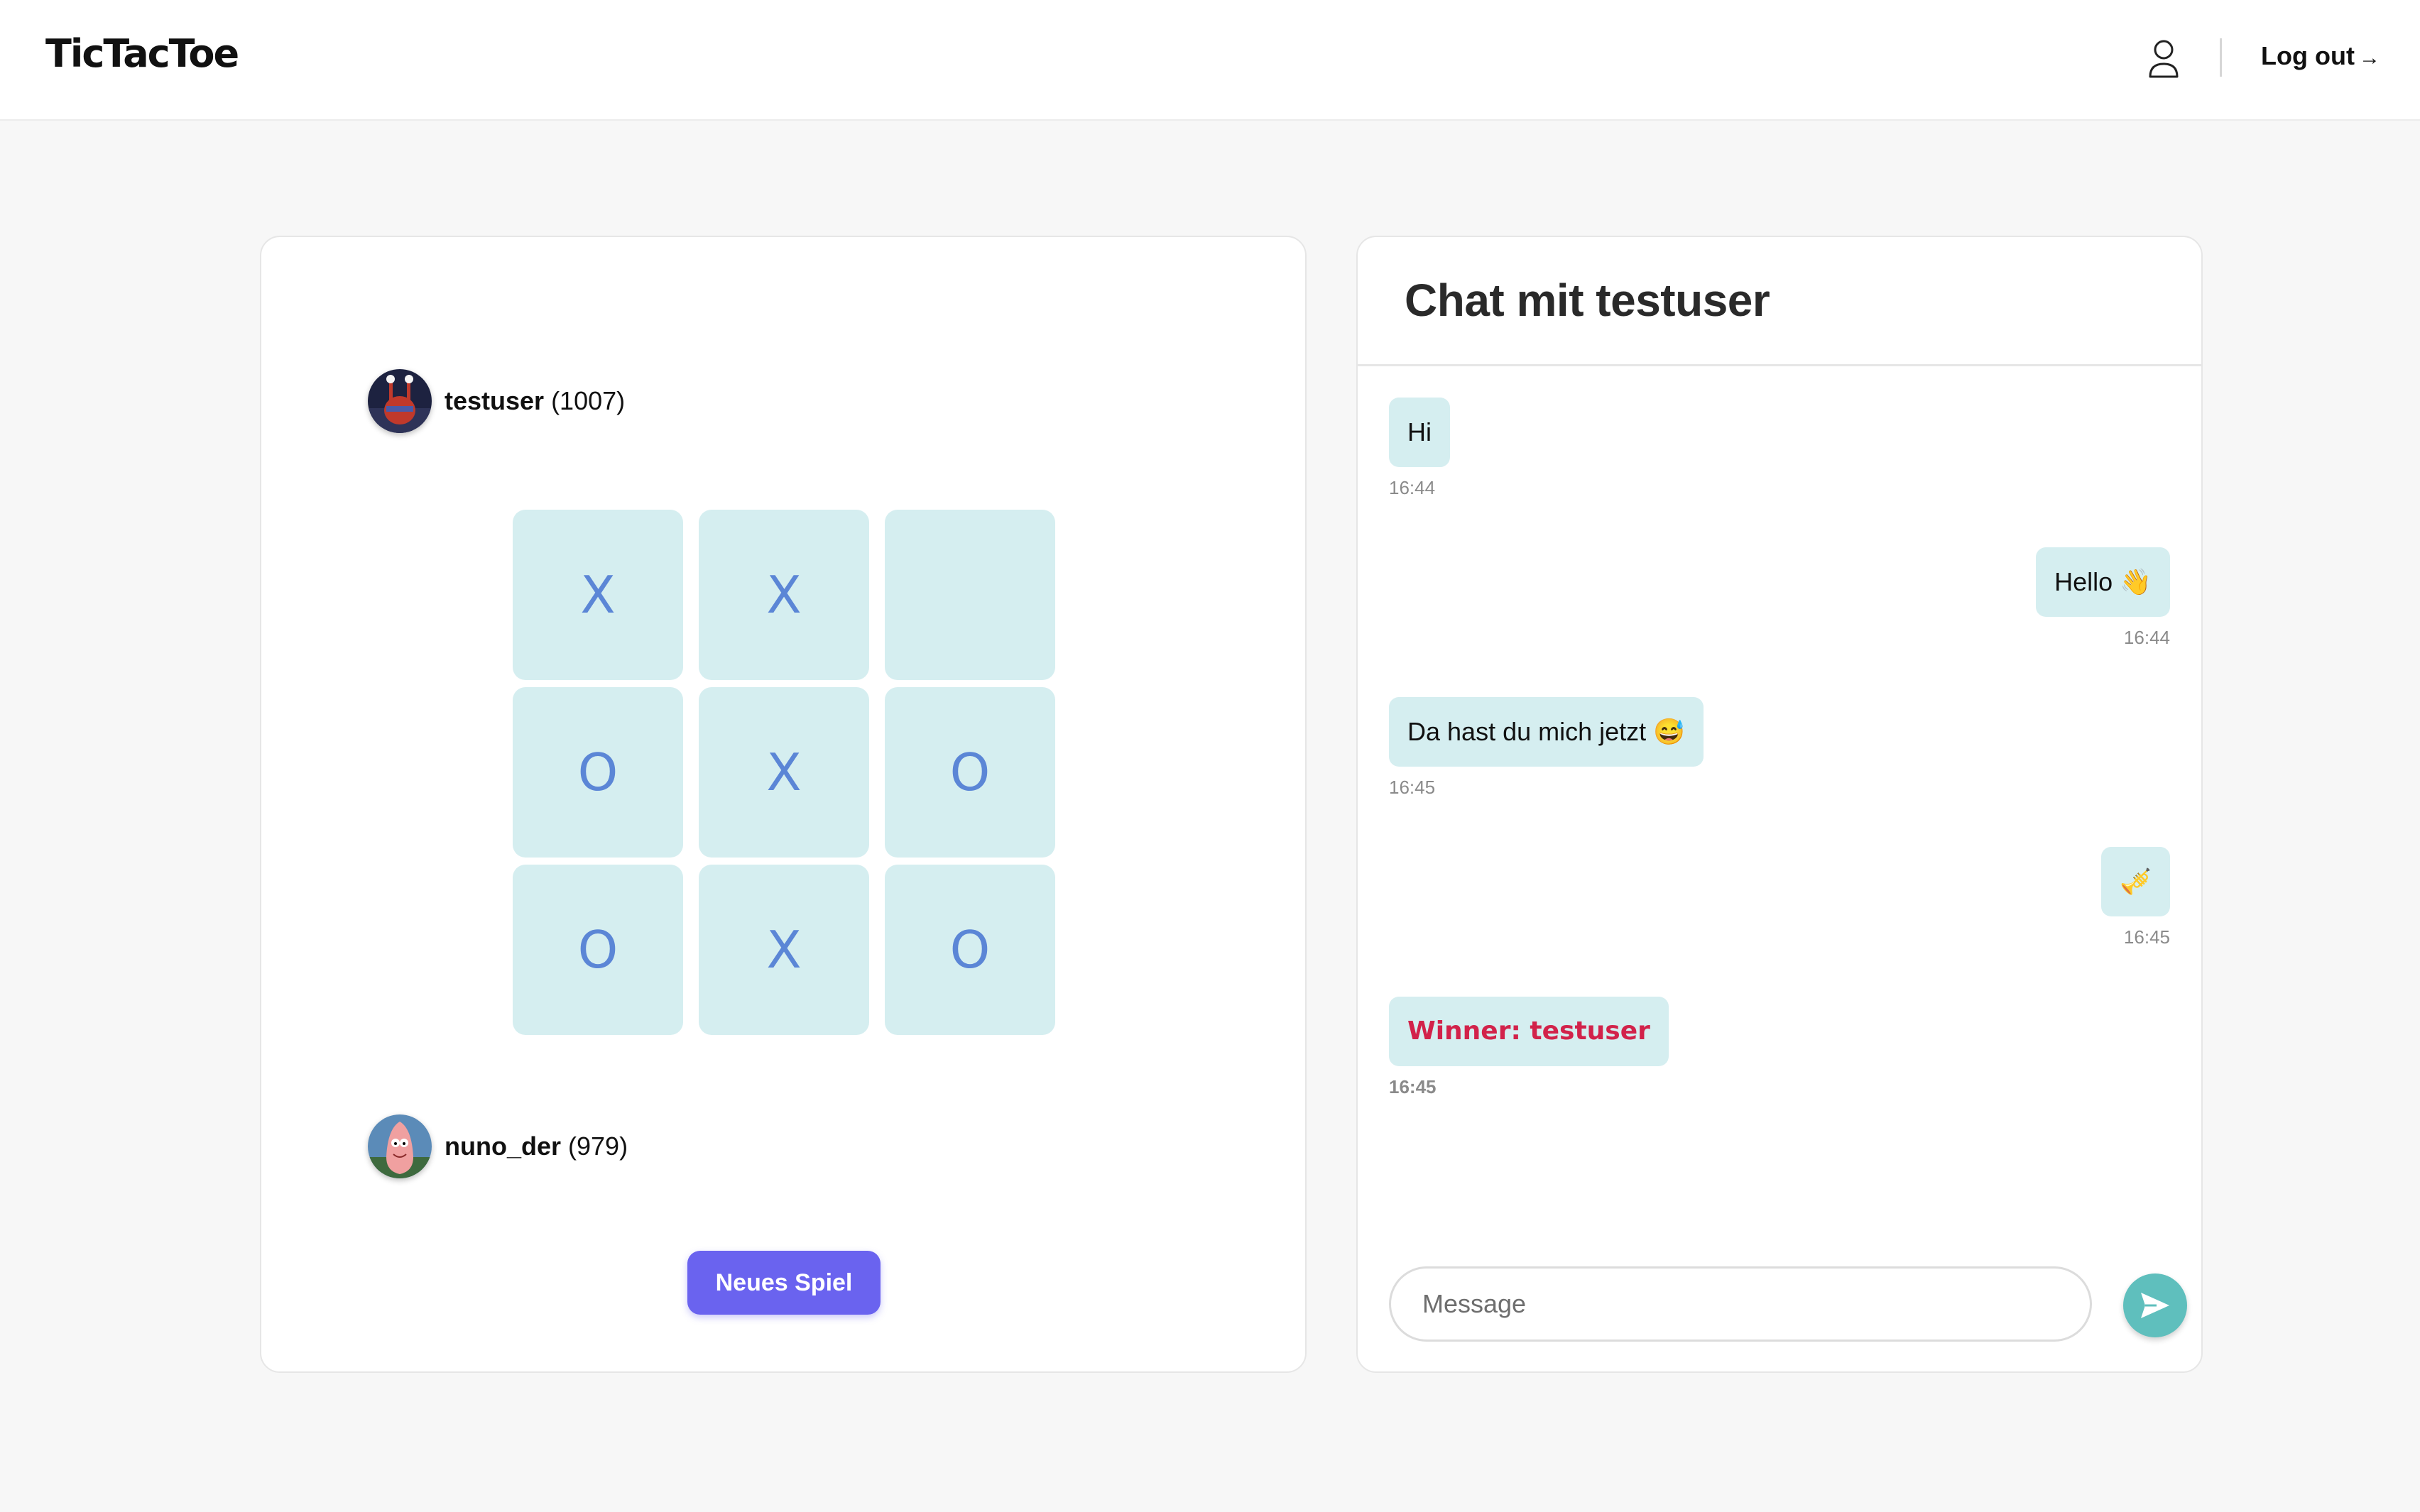 The width and height of the screenshot is (2420, 1512). I want to click on chat-message: Hello 👋 16:44, so click(2103, 598).